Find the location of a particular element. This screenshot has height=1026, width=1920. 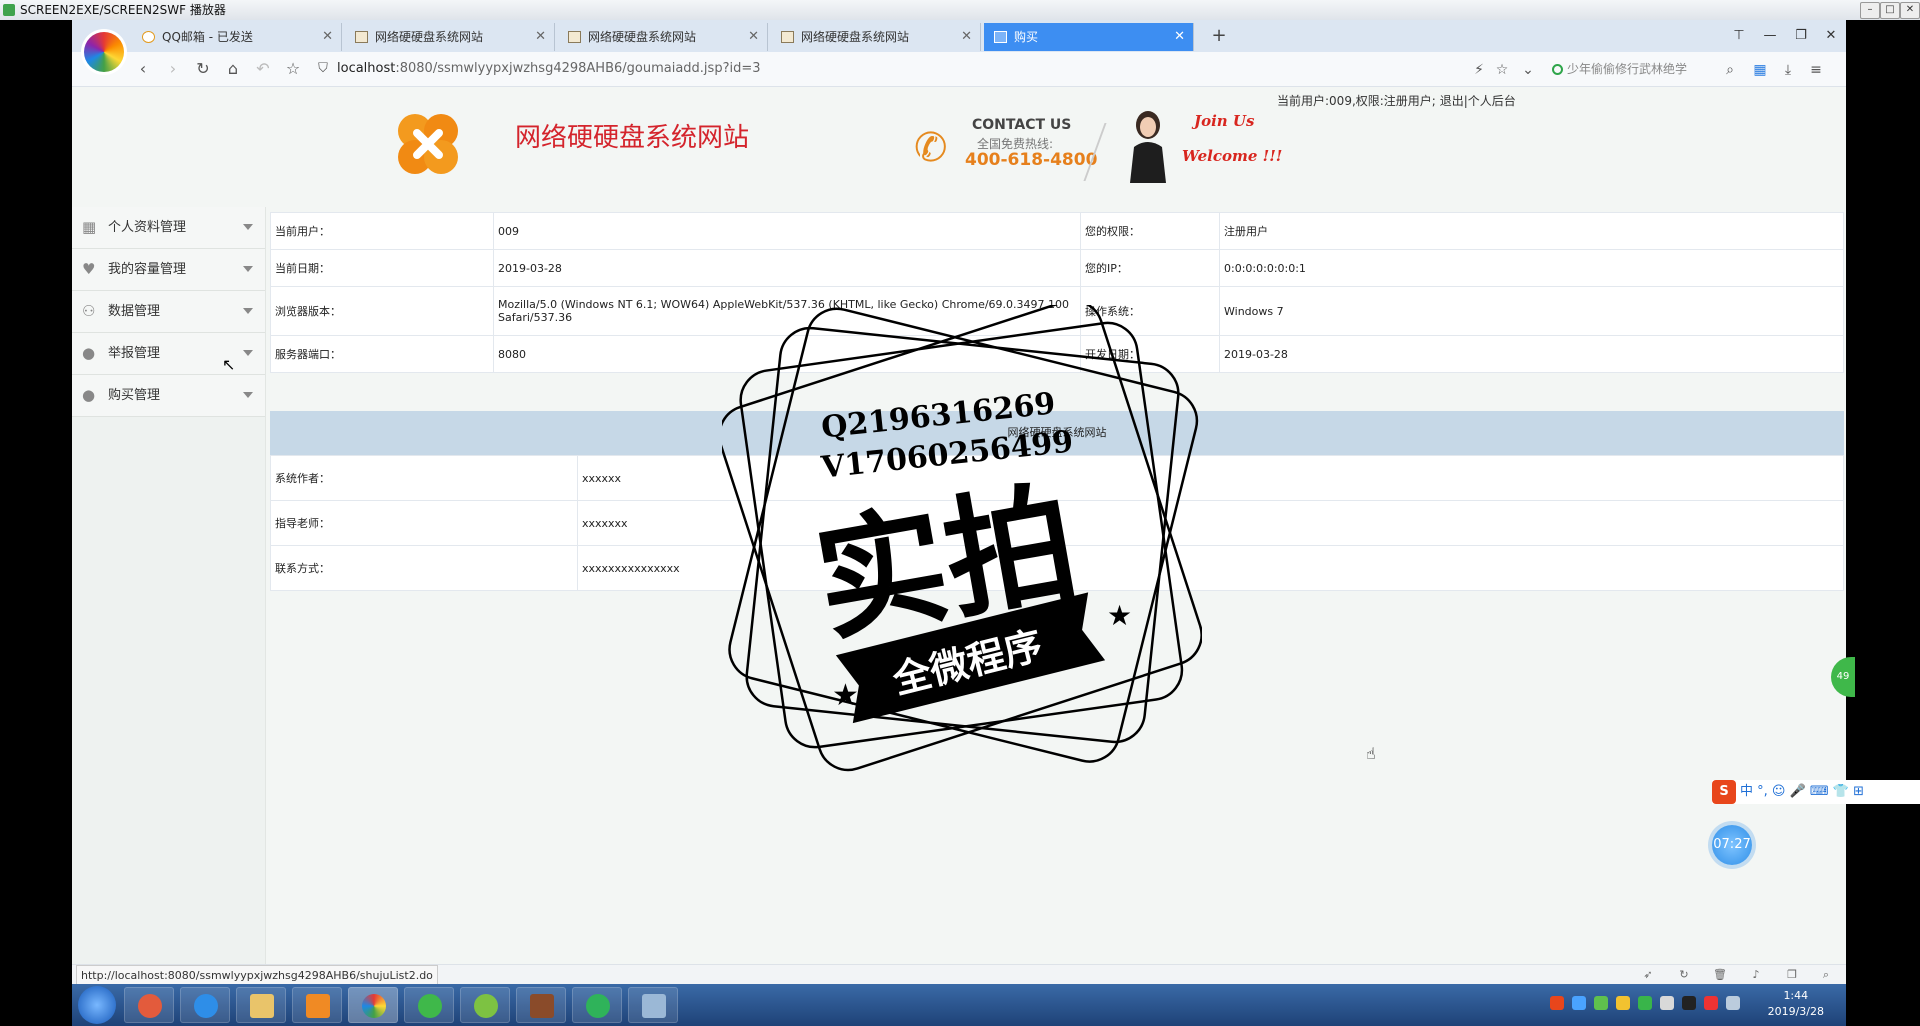

taskbar-clock: 1:44 2019/3/28 is located at coordinates (1796, 1004).